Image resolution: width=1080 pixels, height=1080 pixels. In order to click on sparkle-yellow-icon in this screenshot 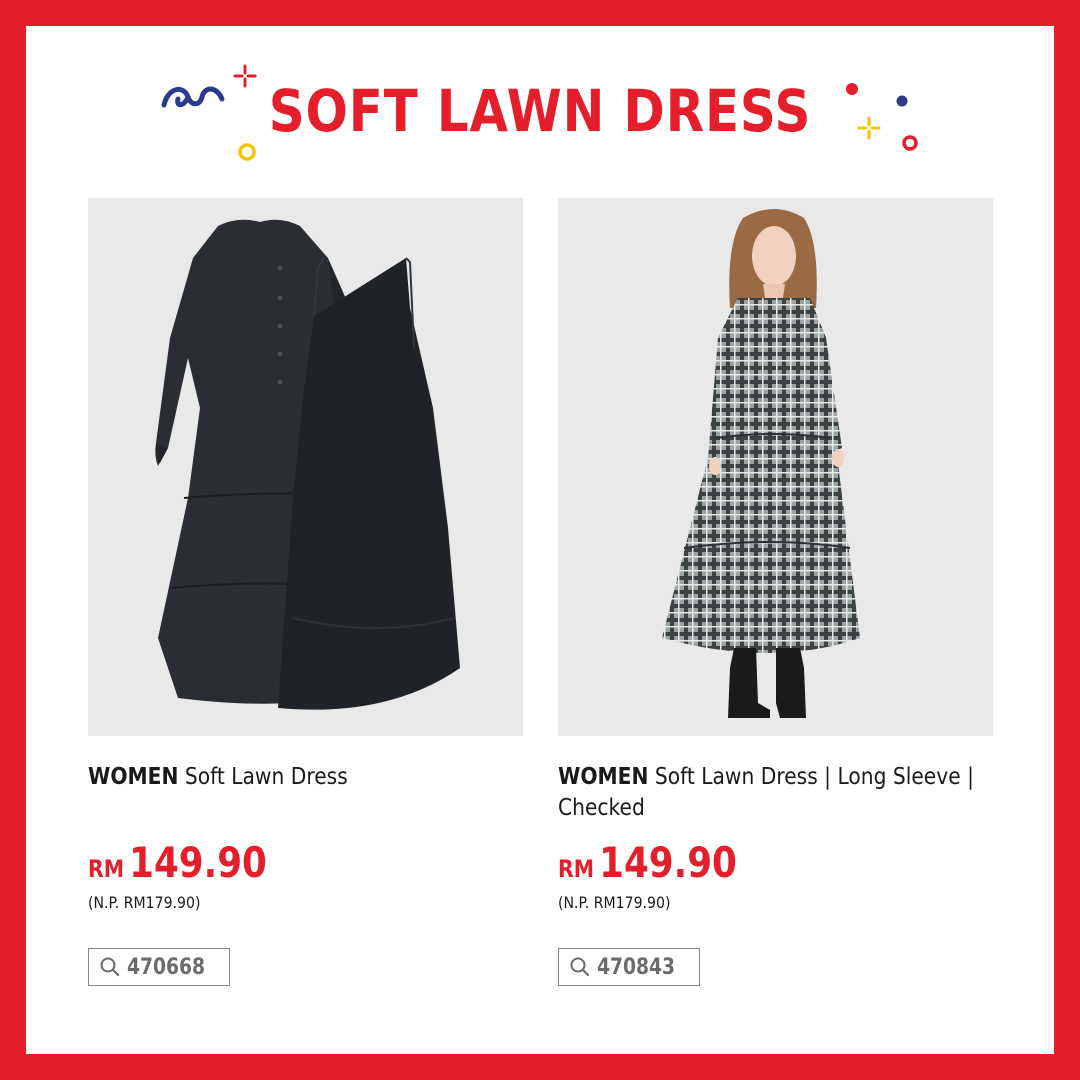, I will do `click(869, 128)`.